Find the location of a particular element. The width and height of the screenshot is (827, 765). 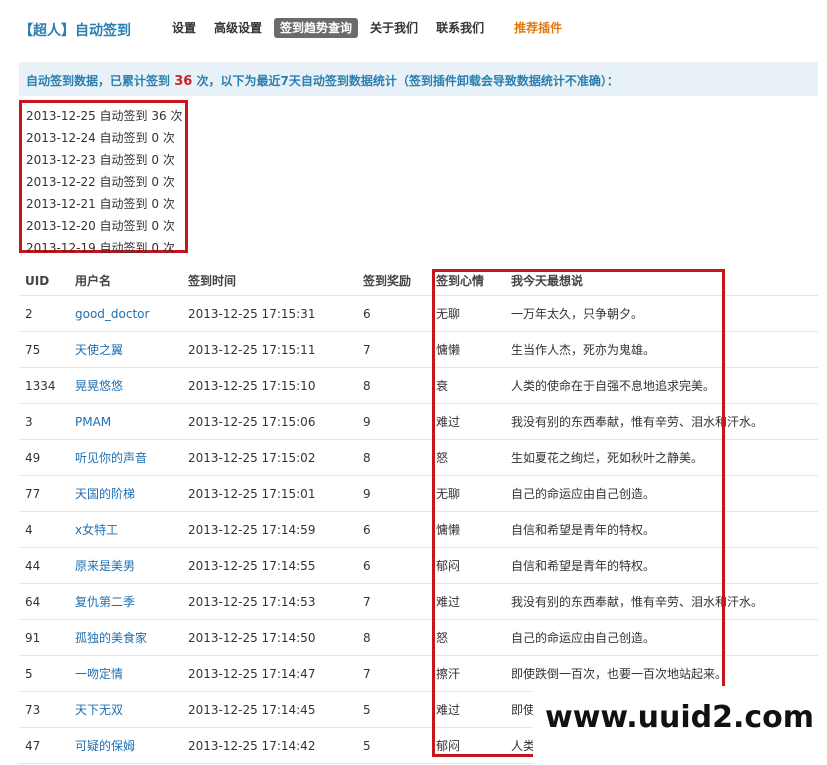

stat-line: 2013-12-24 自动签到 0 次 is located at coordinates (100, 138).